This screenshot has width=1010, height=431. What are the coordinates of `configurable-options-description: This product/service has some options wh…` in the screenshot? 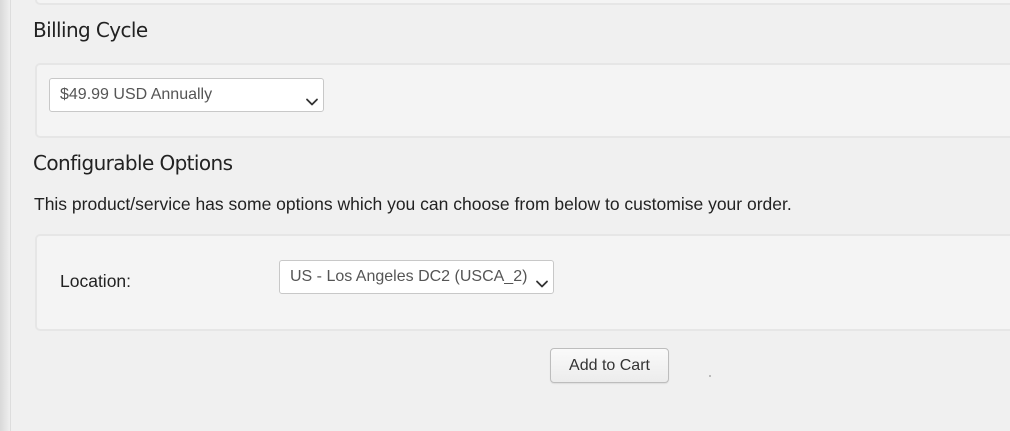 It's located at (413, 204).